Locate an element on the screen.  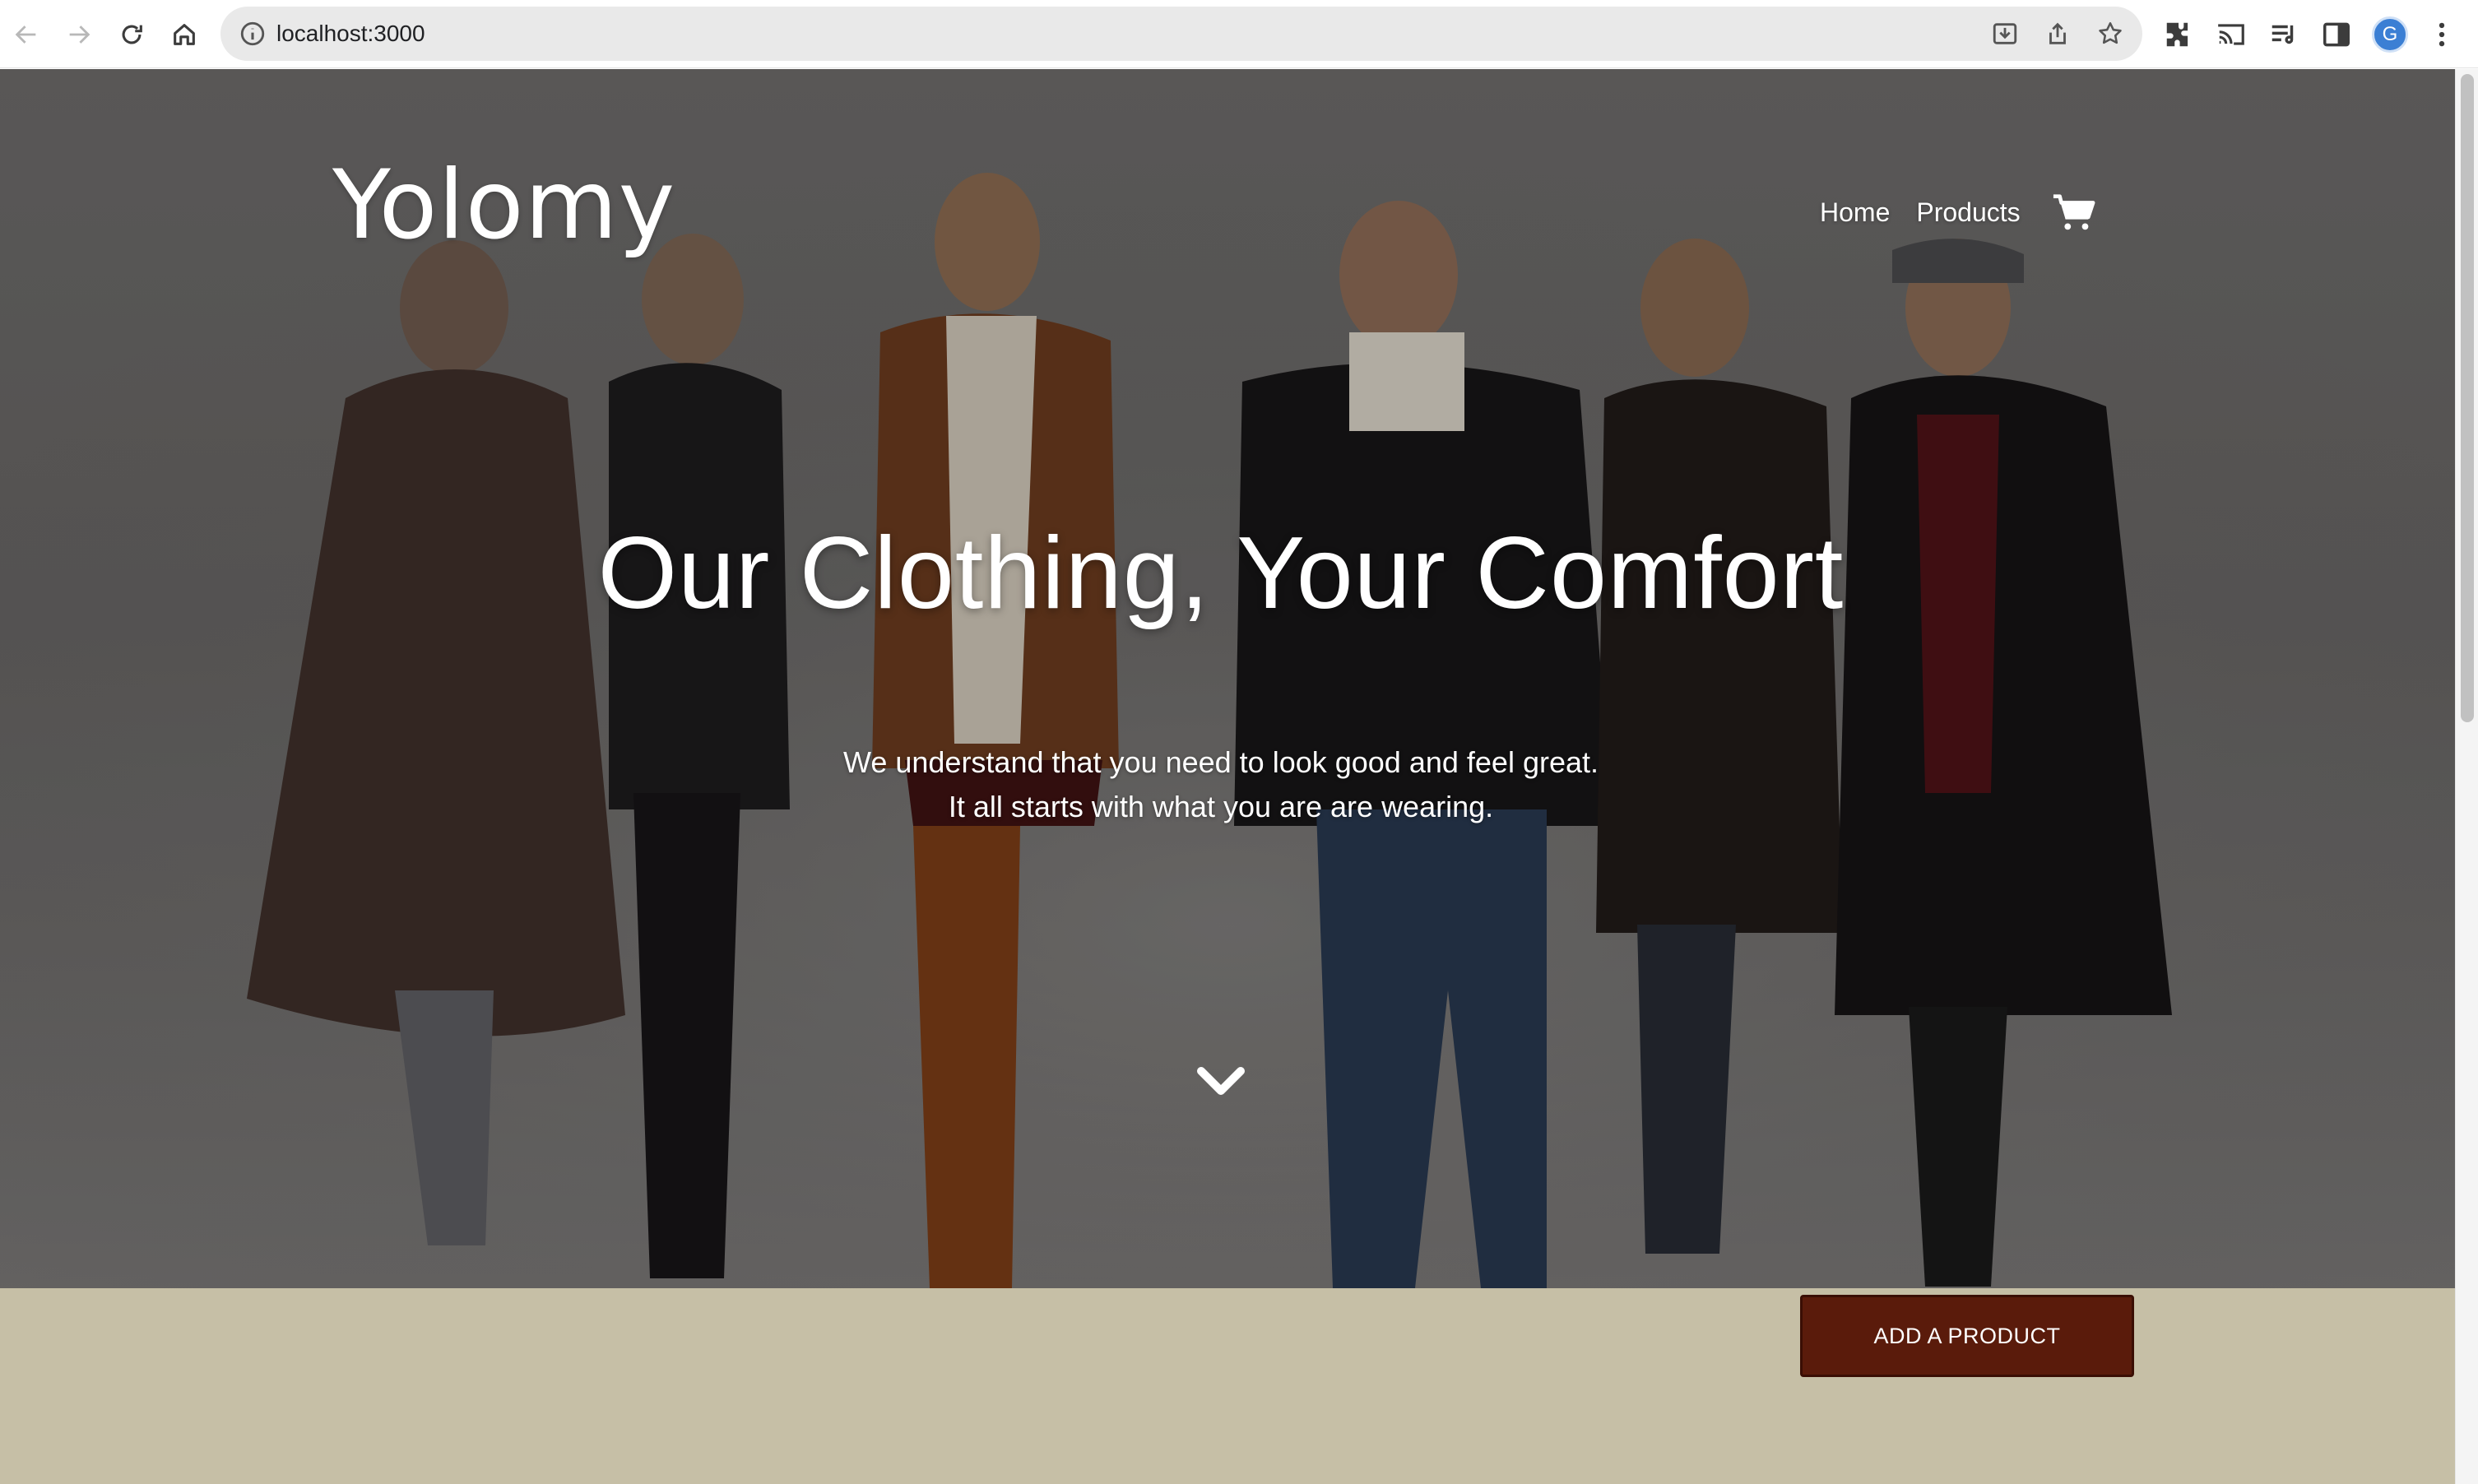
share-icon is located at coordinates (2058, 34).